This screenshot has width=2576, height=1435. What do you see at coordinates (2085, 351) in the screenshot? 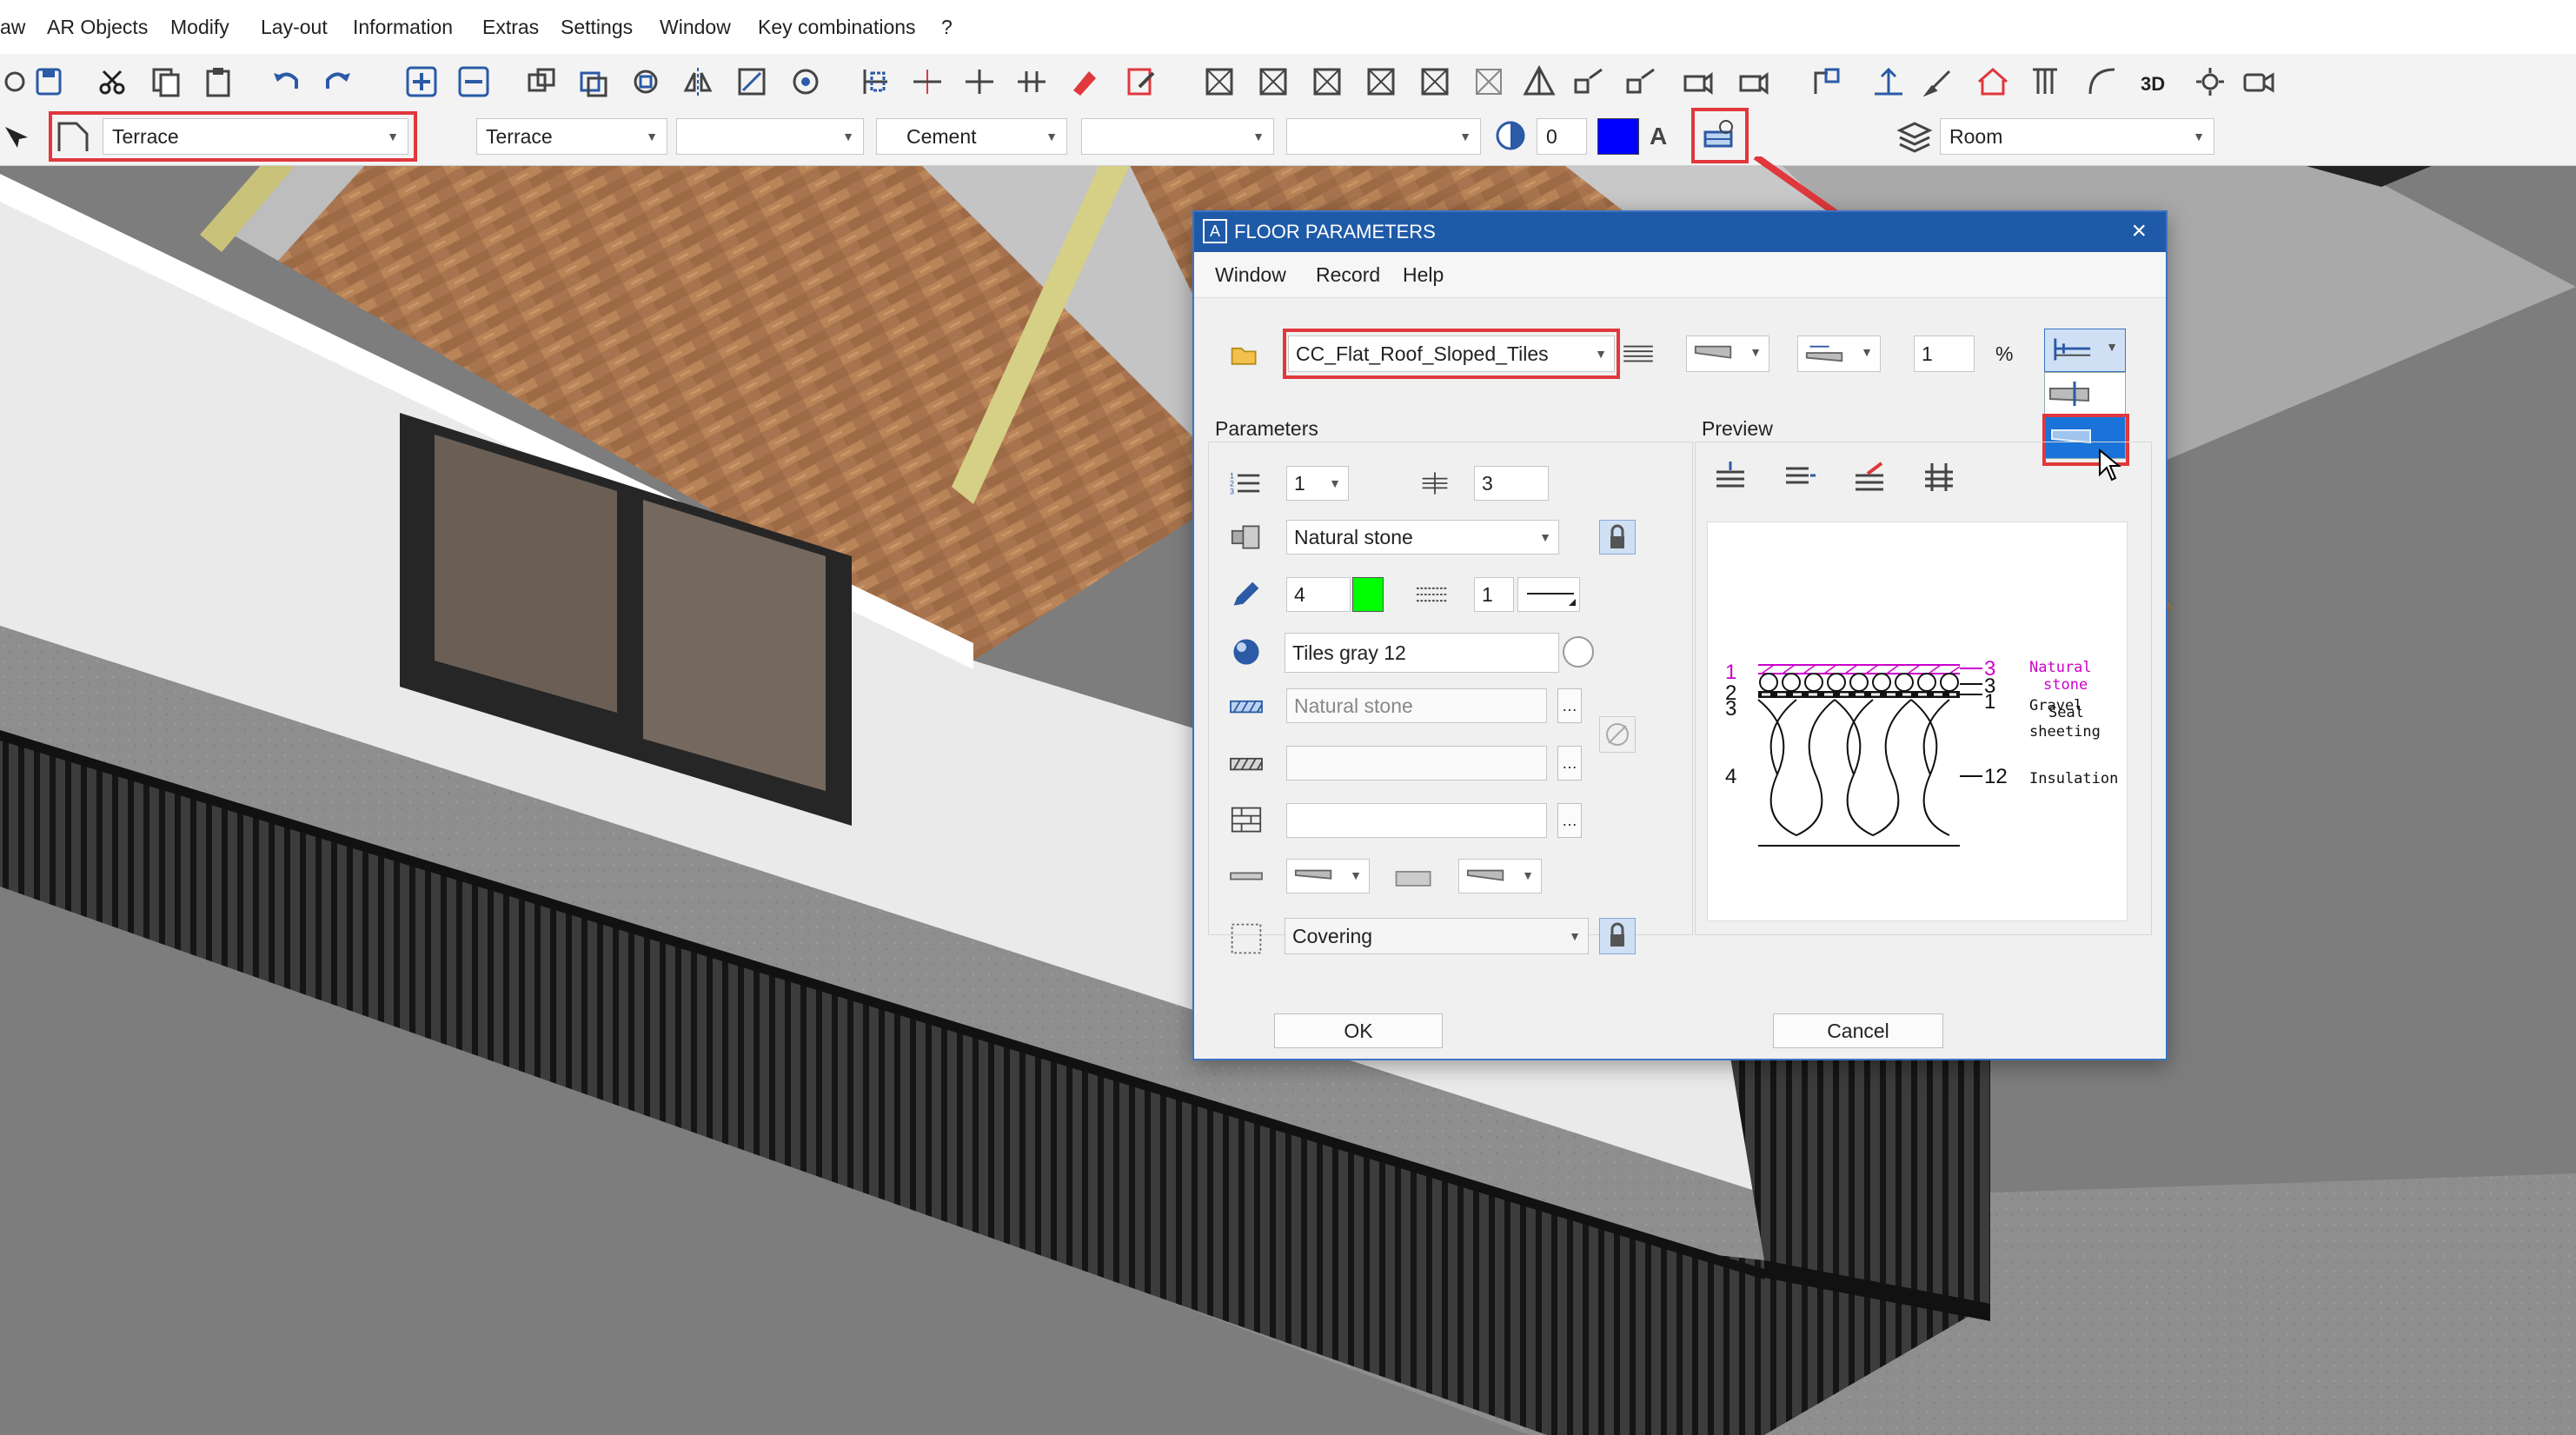
I see `slope-type-dropdown: ▼` at bounding box center [2085, 351].